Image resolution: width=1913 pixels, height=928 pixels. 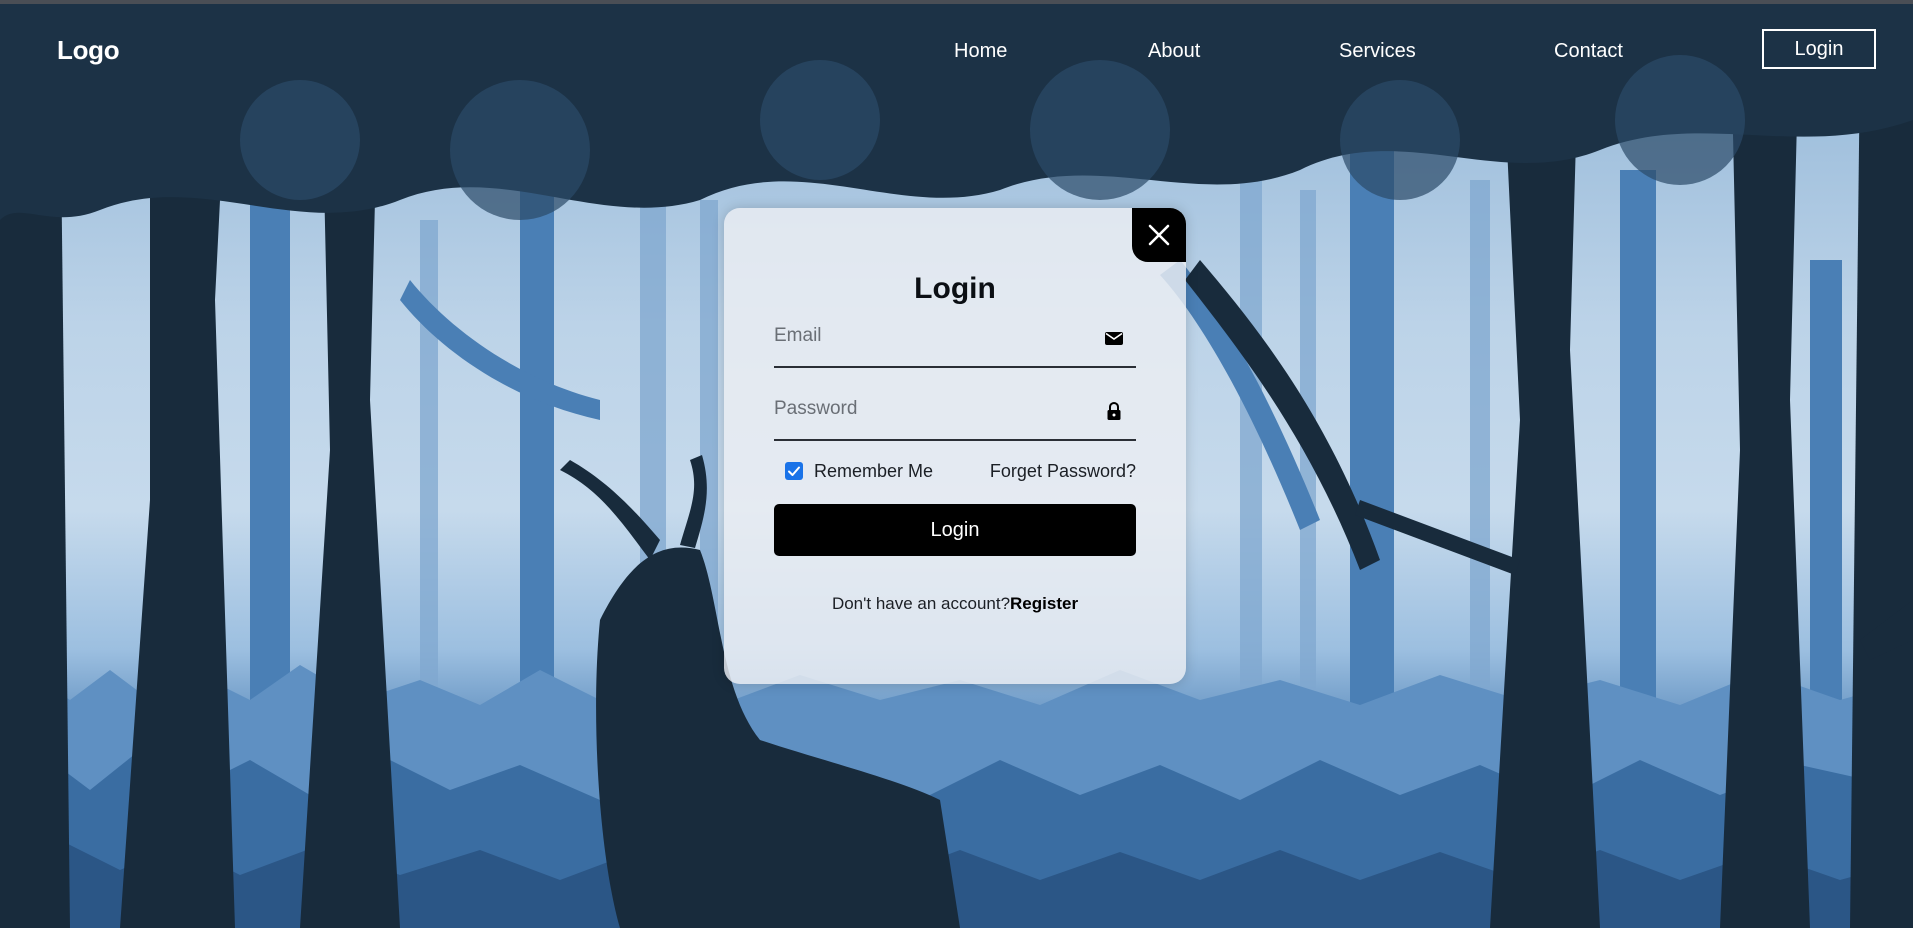 I want to click on lock-icon, so click(x=1114, y=410).